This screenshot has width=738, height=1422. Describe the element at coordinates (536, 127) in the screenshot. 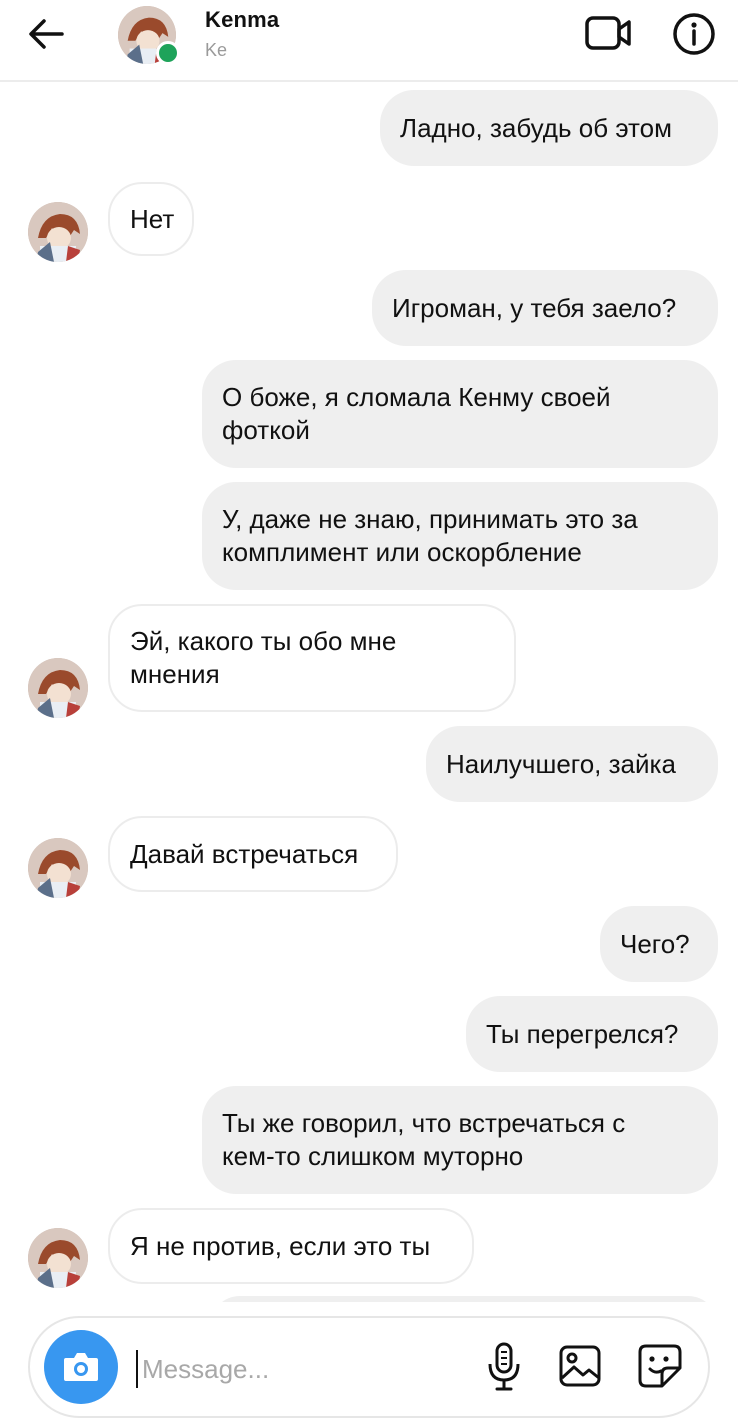

I see `message-text: Ладно, забудь об этом` at that location.